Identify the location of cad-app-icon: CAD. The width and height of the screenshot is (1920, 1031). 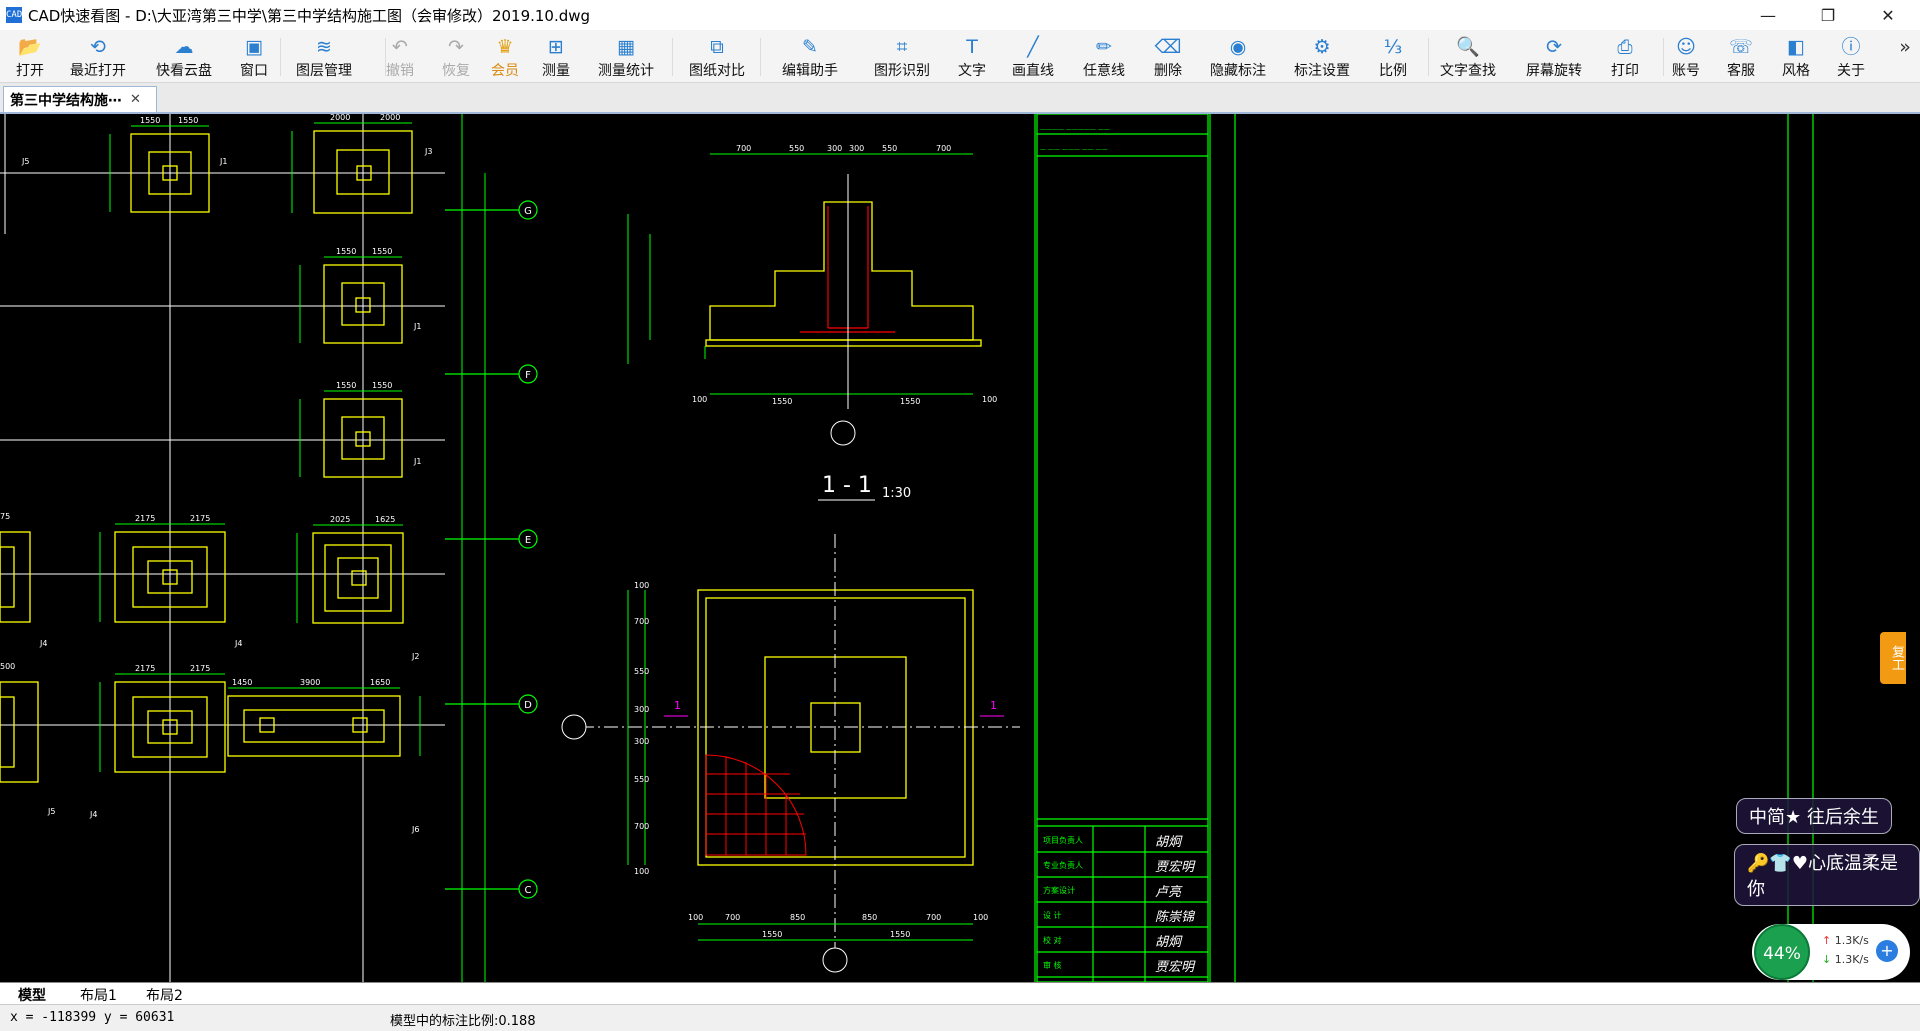
(14, 15).